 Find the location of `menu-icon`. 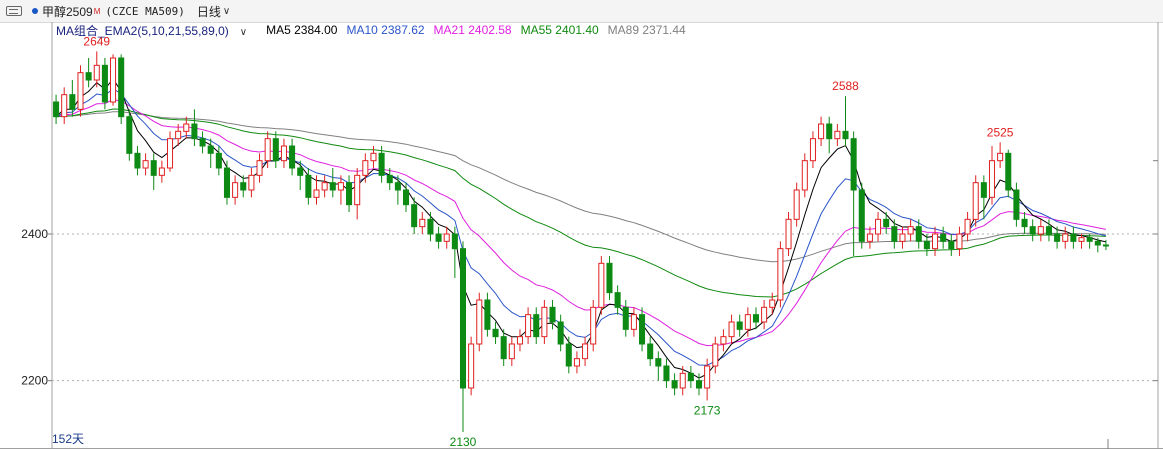

menu-icon is located at coordinates (14, 11).